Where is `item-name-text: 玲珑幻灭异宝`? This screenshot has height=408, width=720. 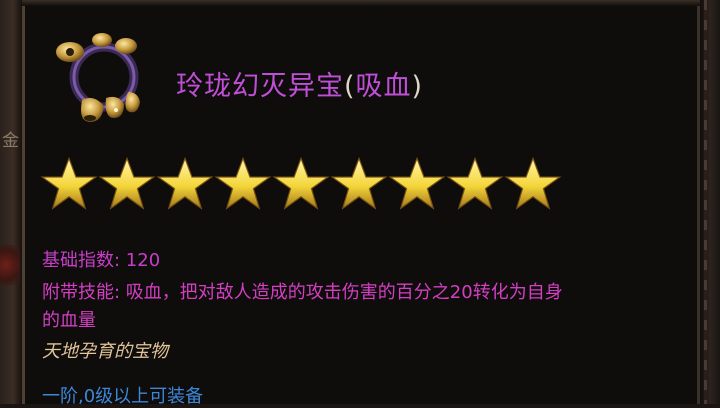
item-name-text: 玲珑幻灭异宝 is located at coordinates (260, 86).